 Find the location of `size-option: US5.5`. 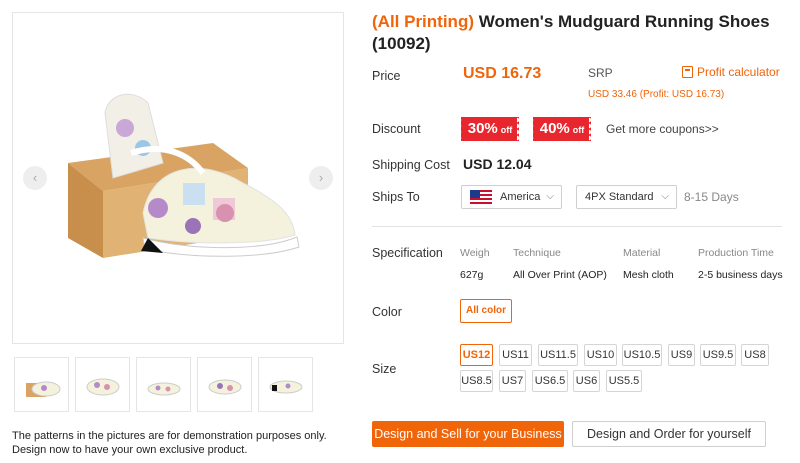

size-option: US5.5 is located at coordinates (624, 381).